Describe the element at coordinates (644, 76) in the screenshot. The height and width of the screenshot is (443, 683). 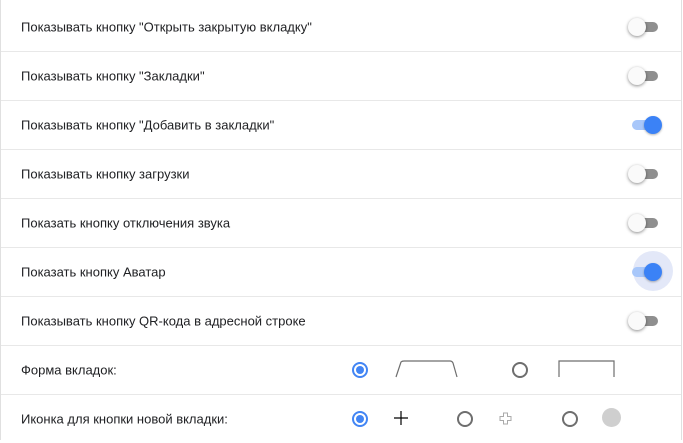
I see `bookmarks-toggle` at that location.